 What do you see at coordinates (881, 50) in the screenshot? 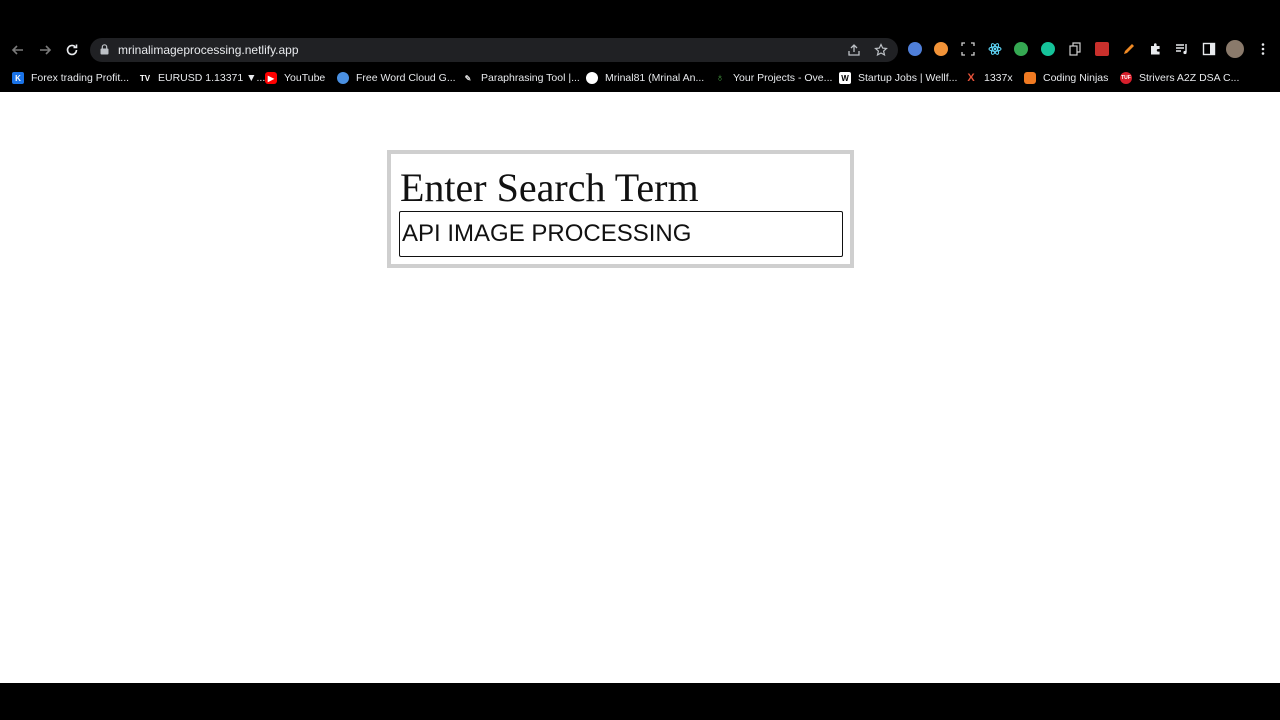
I see `bookmark-star-icon` at bounding box center [881, 50].